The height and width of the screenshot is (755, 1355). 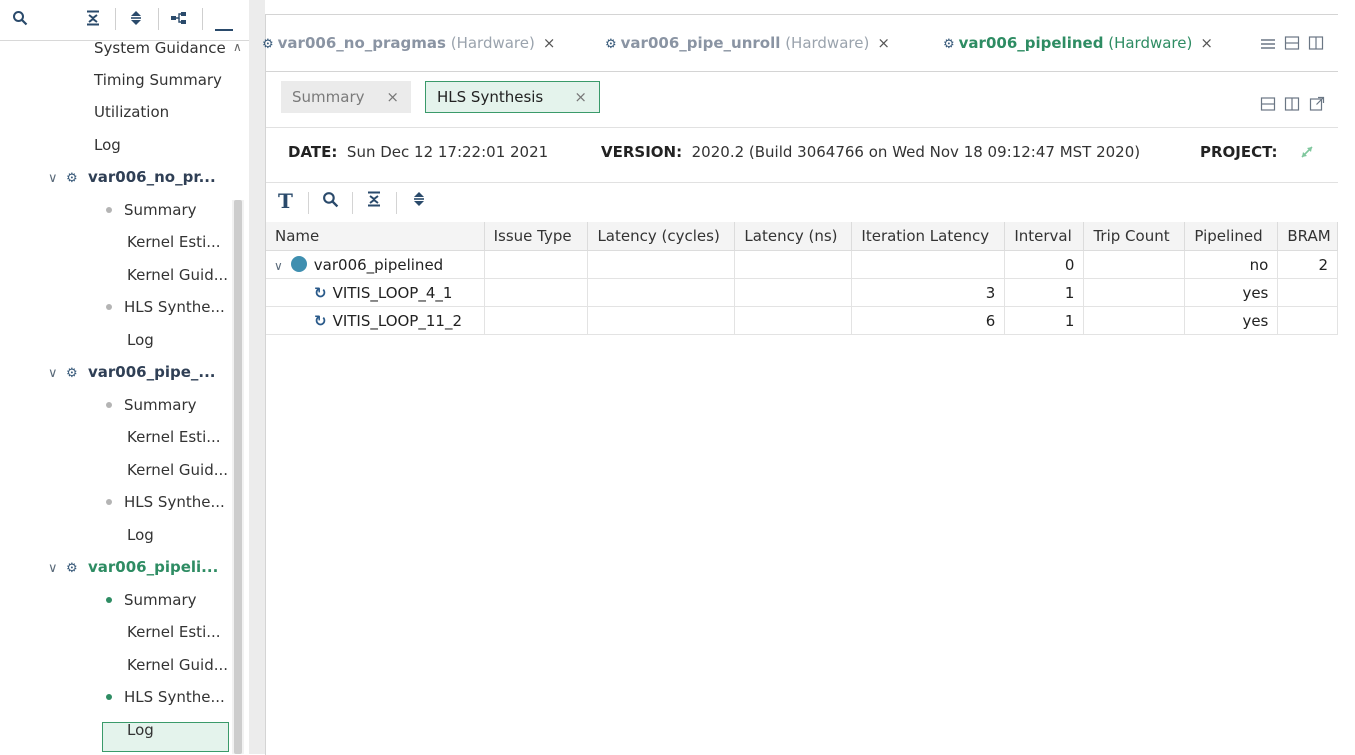 I want to click on cell-iteration-latency, so click(x=928, y=264).